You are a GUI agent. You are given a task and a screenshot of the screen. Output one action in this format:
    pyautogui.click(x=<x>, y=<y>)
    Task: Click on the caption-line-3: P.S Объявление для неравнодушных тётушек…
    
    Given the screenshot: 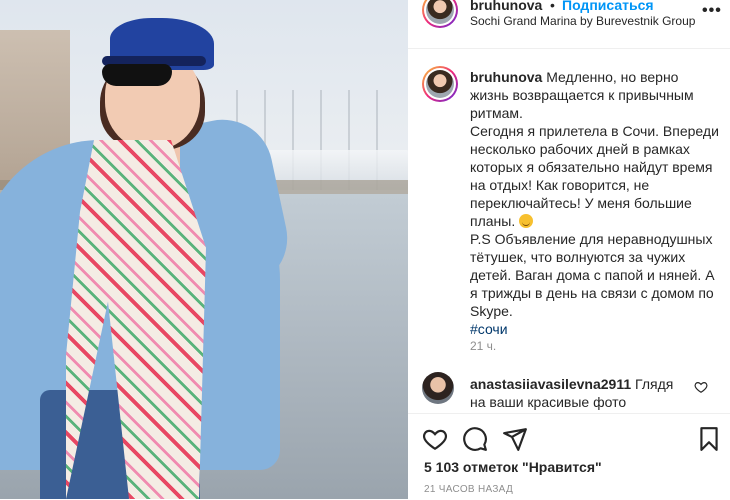 What is the action you would take?
    pyautogui.click(x=592, y=275)
    